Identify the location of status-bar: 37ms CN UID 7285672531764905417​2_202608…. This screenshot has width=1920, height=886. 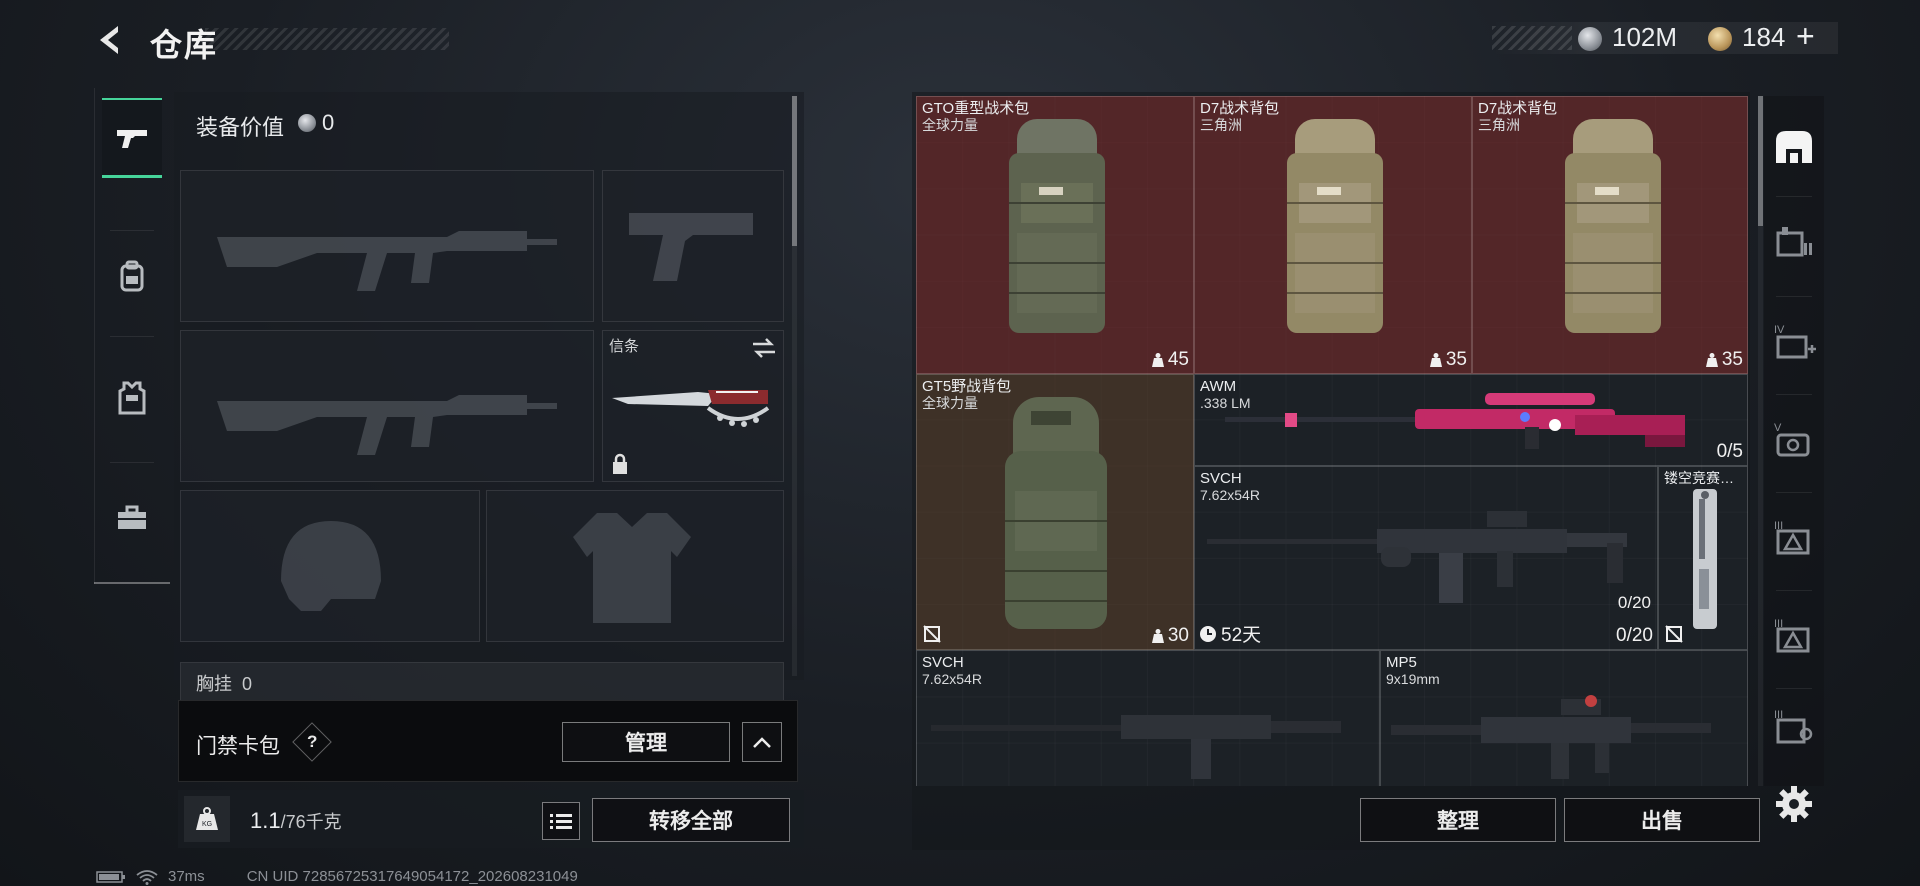
(337, 876).